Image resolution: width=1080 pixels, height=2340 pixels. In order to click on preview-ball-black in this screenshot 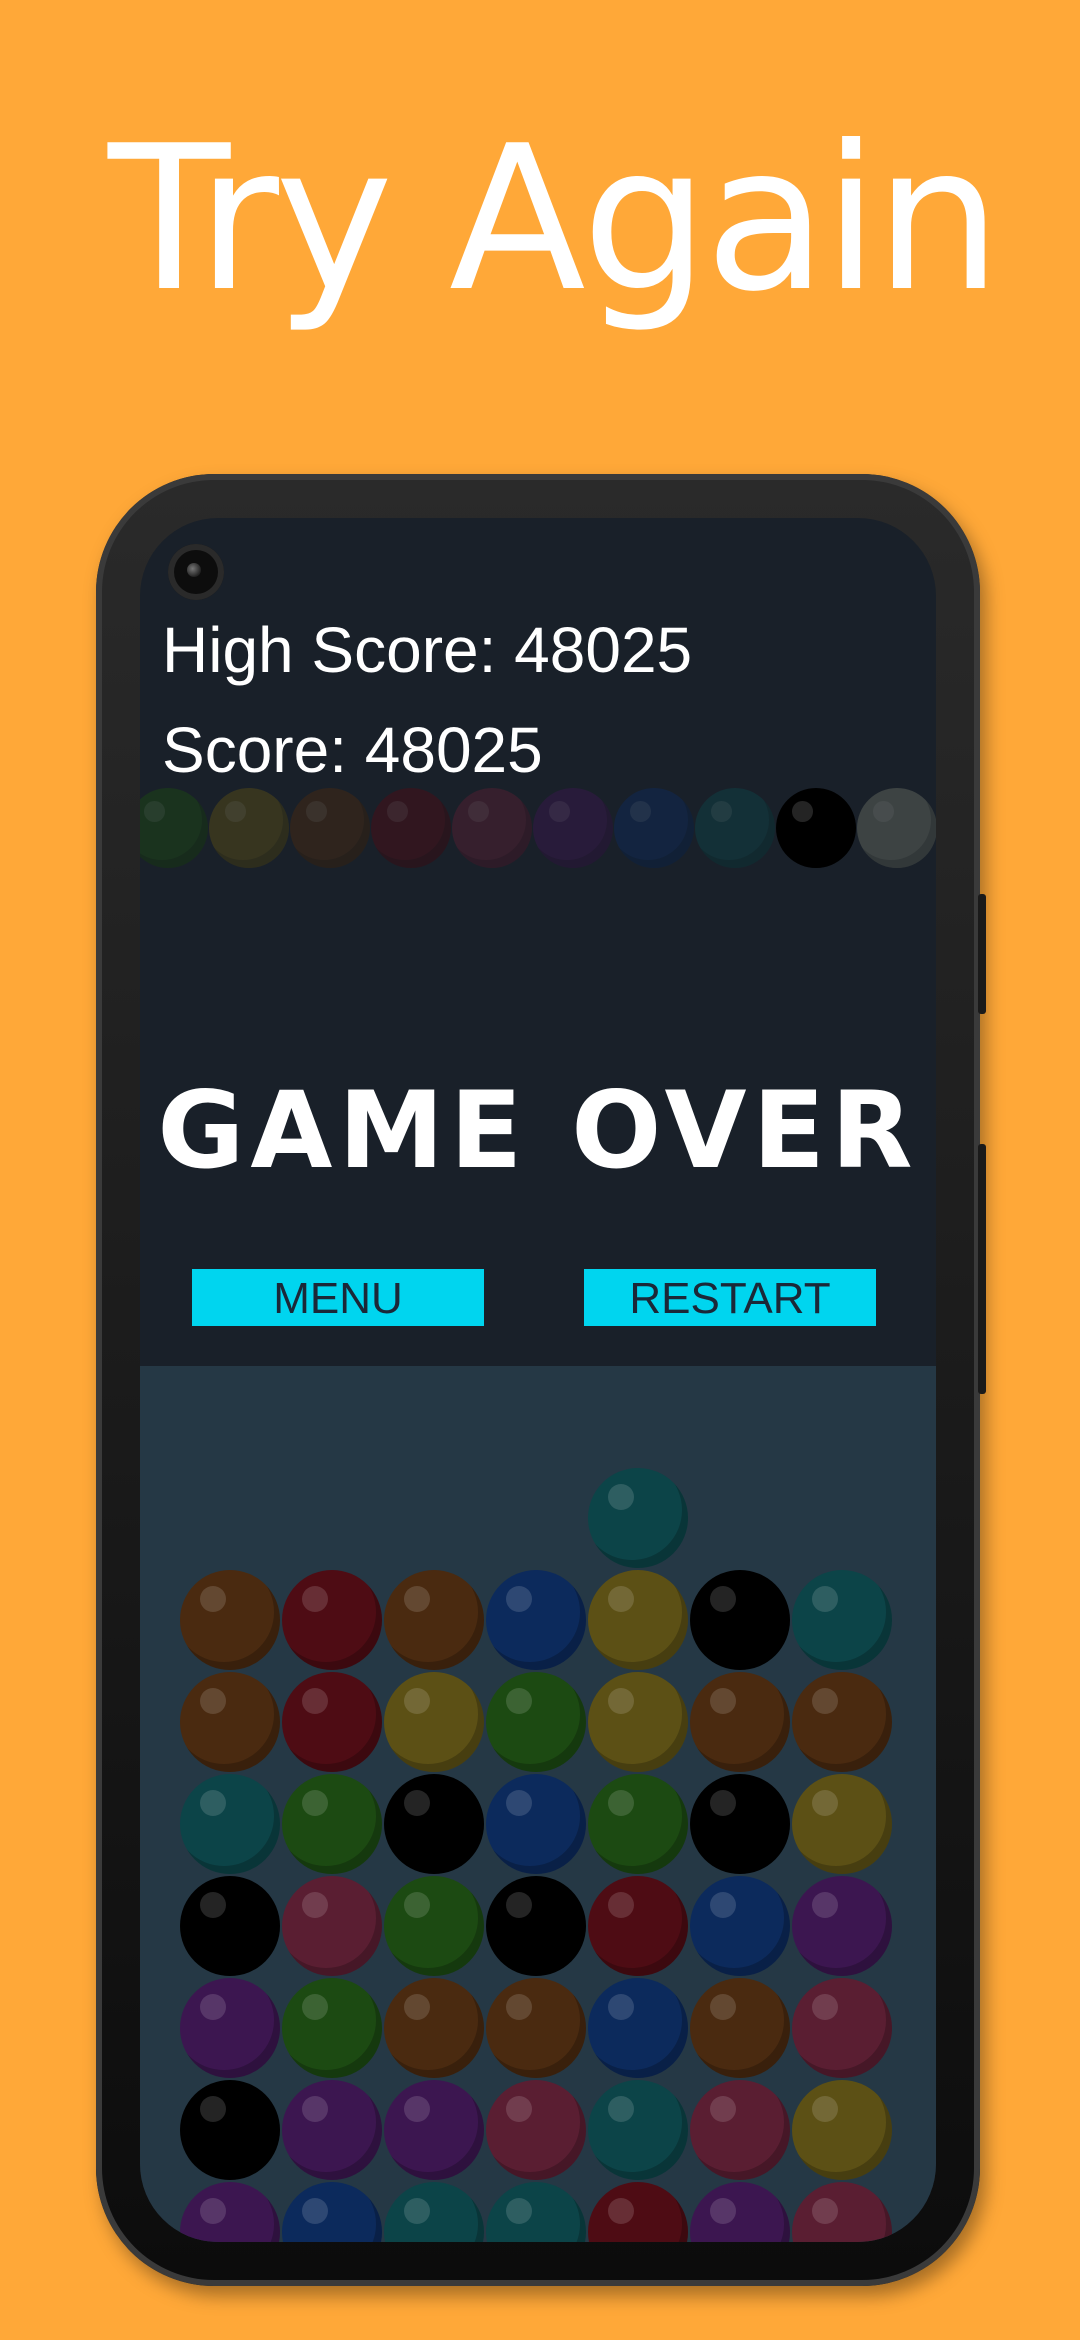, I will do `click(816, 828)`.